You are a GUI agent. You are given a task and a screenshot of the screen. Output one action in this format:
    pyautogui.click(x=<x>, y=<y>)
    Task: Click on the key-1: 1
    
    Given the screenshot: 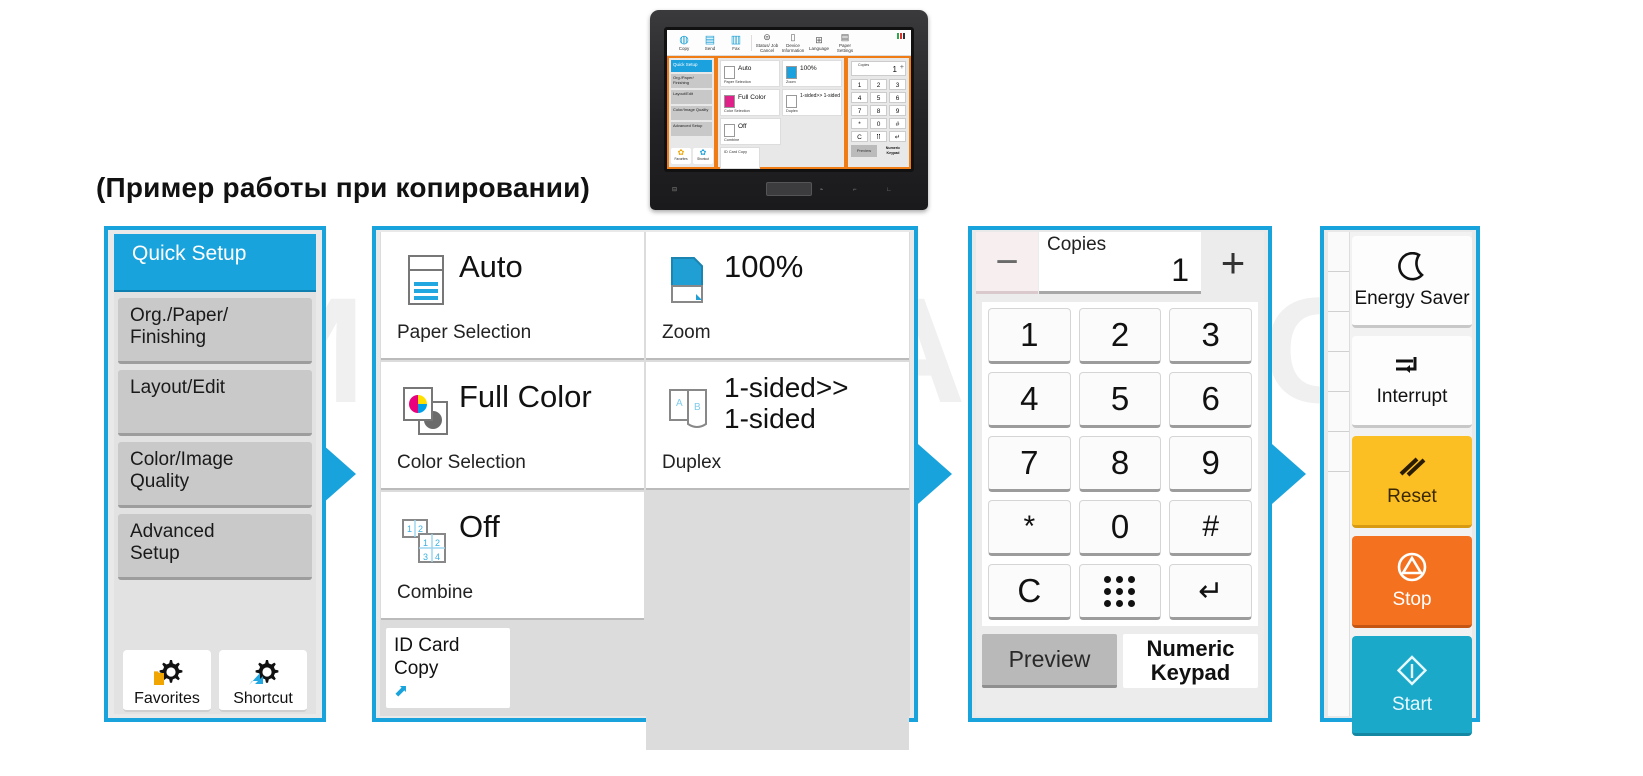 What is the action you would take?
    pyautogui.click(x=1029, y=336)
    